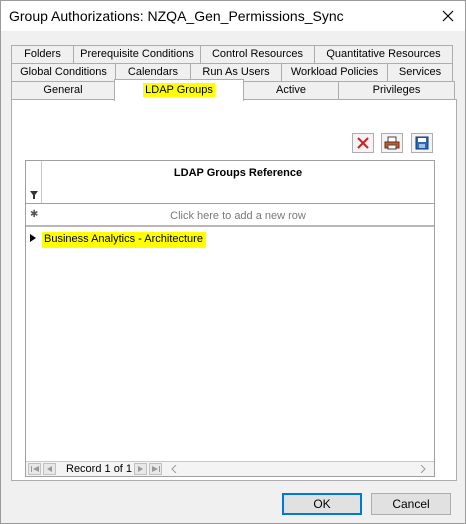 The height and width of the screenshot is (524, 466). What do you see at coordinates (423, 469) in the screenshot?
I see `scroll-right-icon` at bounding box center [423, 469].